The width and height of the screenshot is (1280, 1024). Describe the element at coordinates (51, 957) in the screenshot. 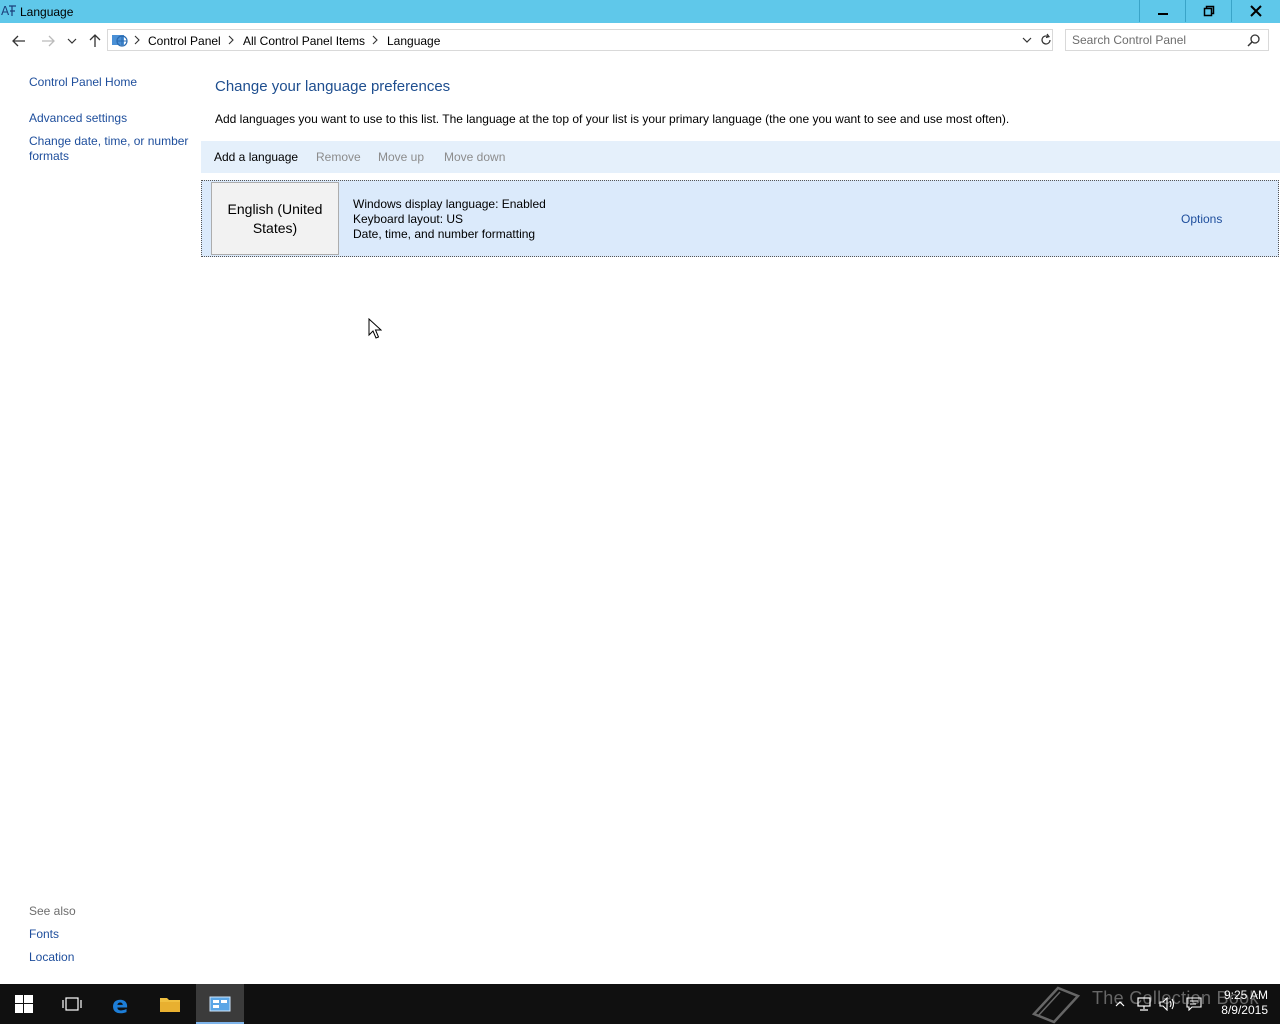

I see `location-link: Location` at that location.